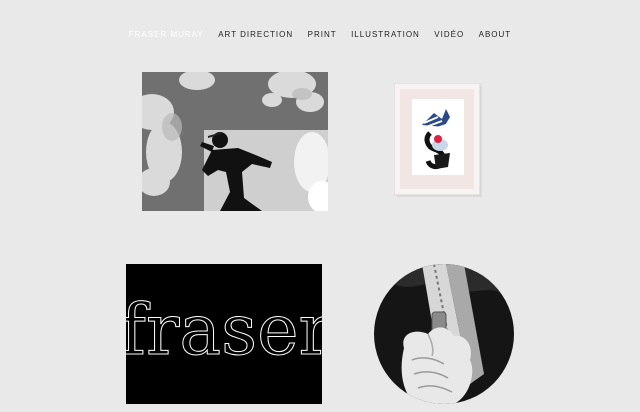  I want to click on project-tile-zipper-hand, so click(444, 334).